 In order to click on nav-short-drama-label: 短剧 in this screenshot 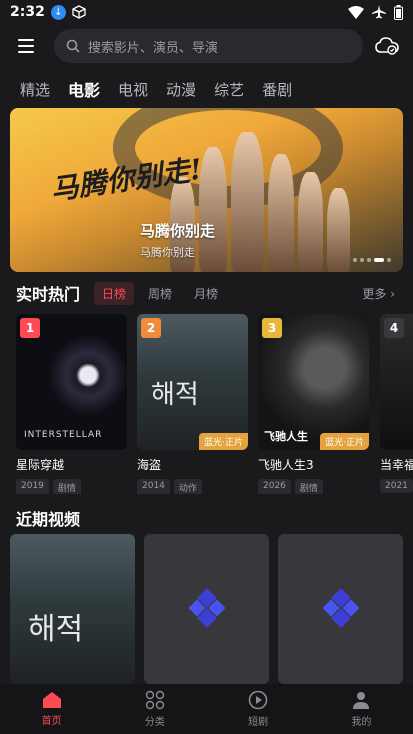, I will do `click(258, 722)`.